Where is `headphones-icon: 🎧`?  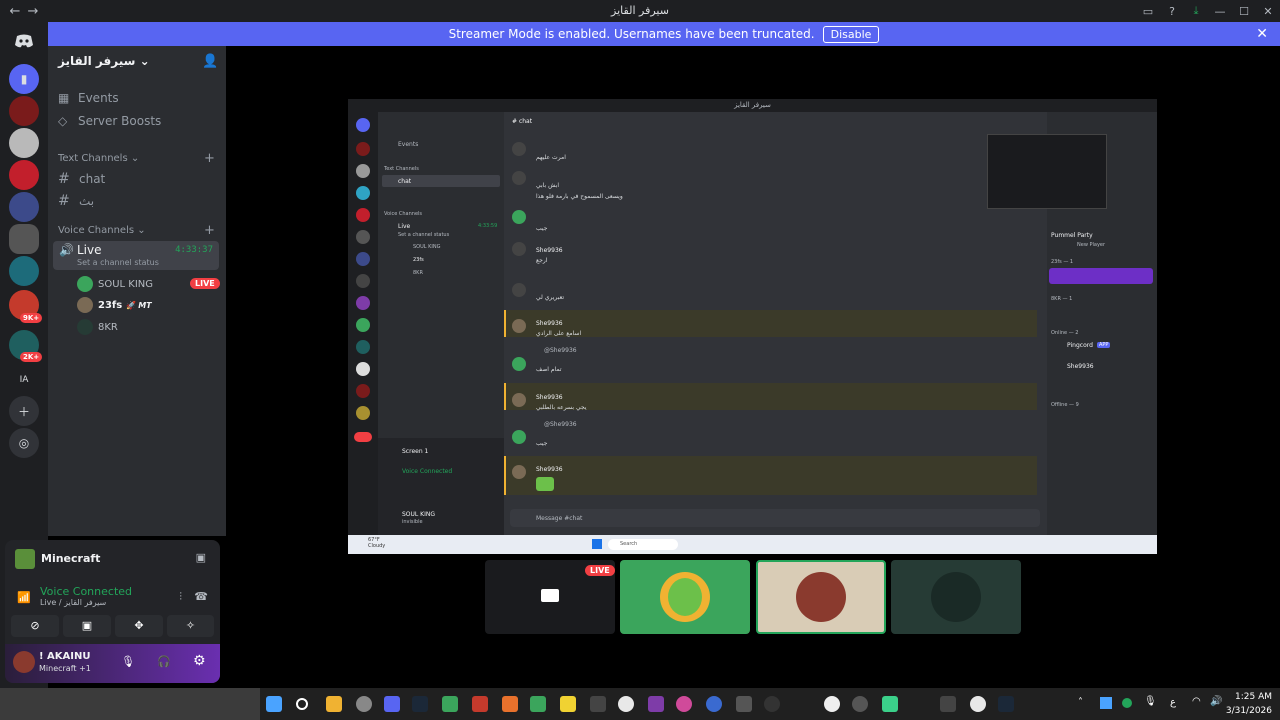 headphones-icon: 🎧 is located at coordinates (164, 661).